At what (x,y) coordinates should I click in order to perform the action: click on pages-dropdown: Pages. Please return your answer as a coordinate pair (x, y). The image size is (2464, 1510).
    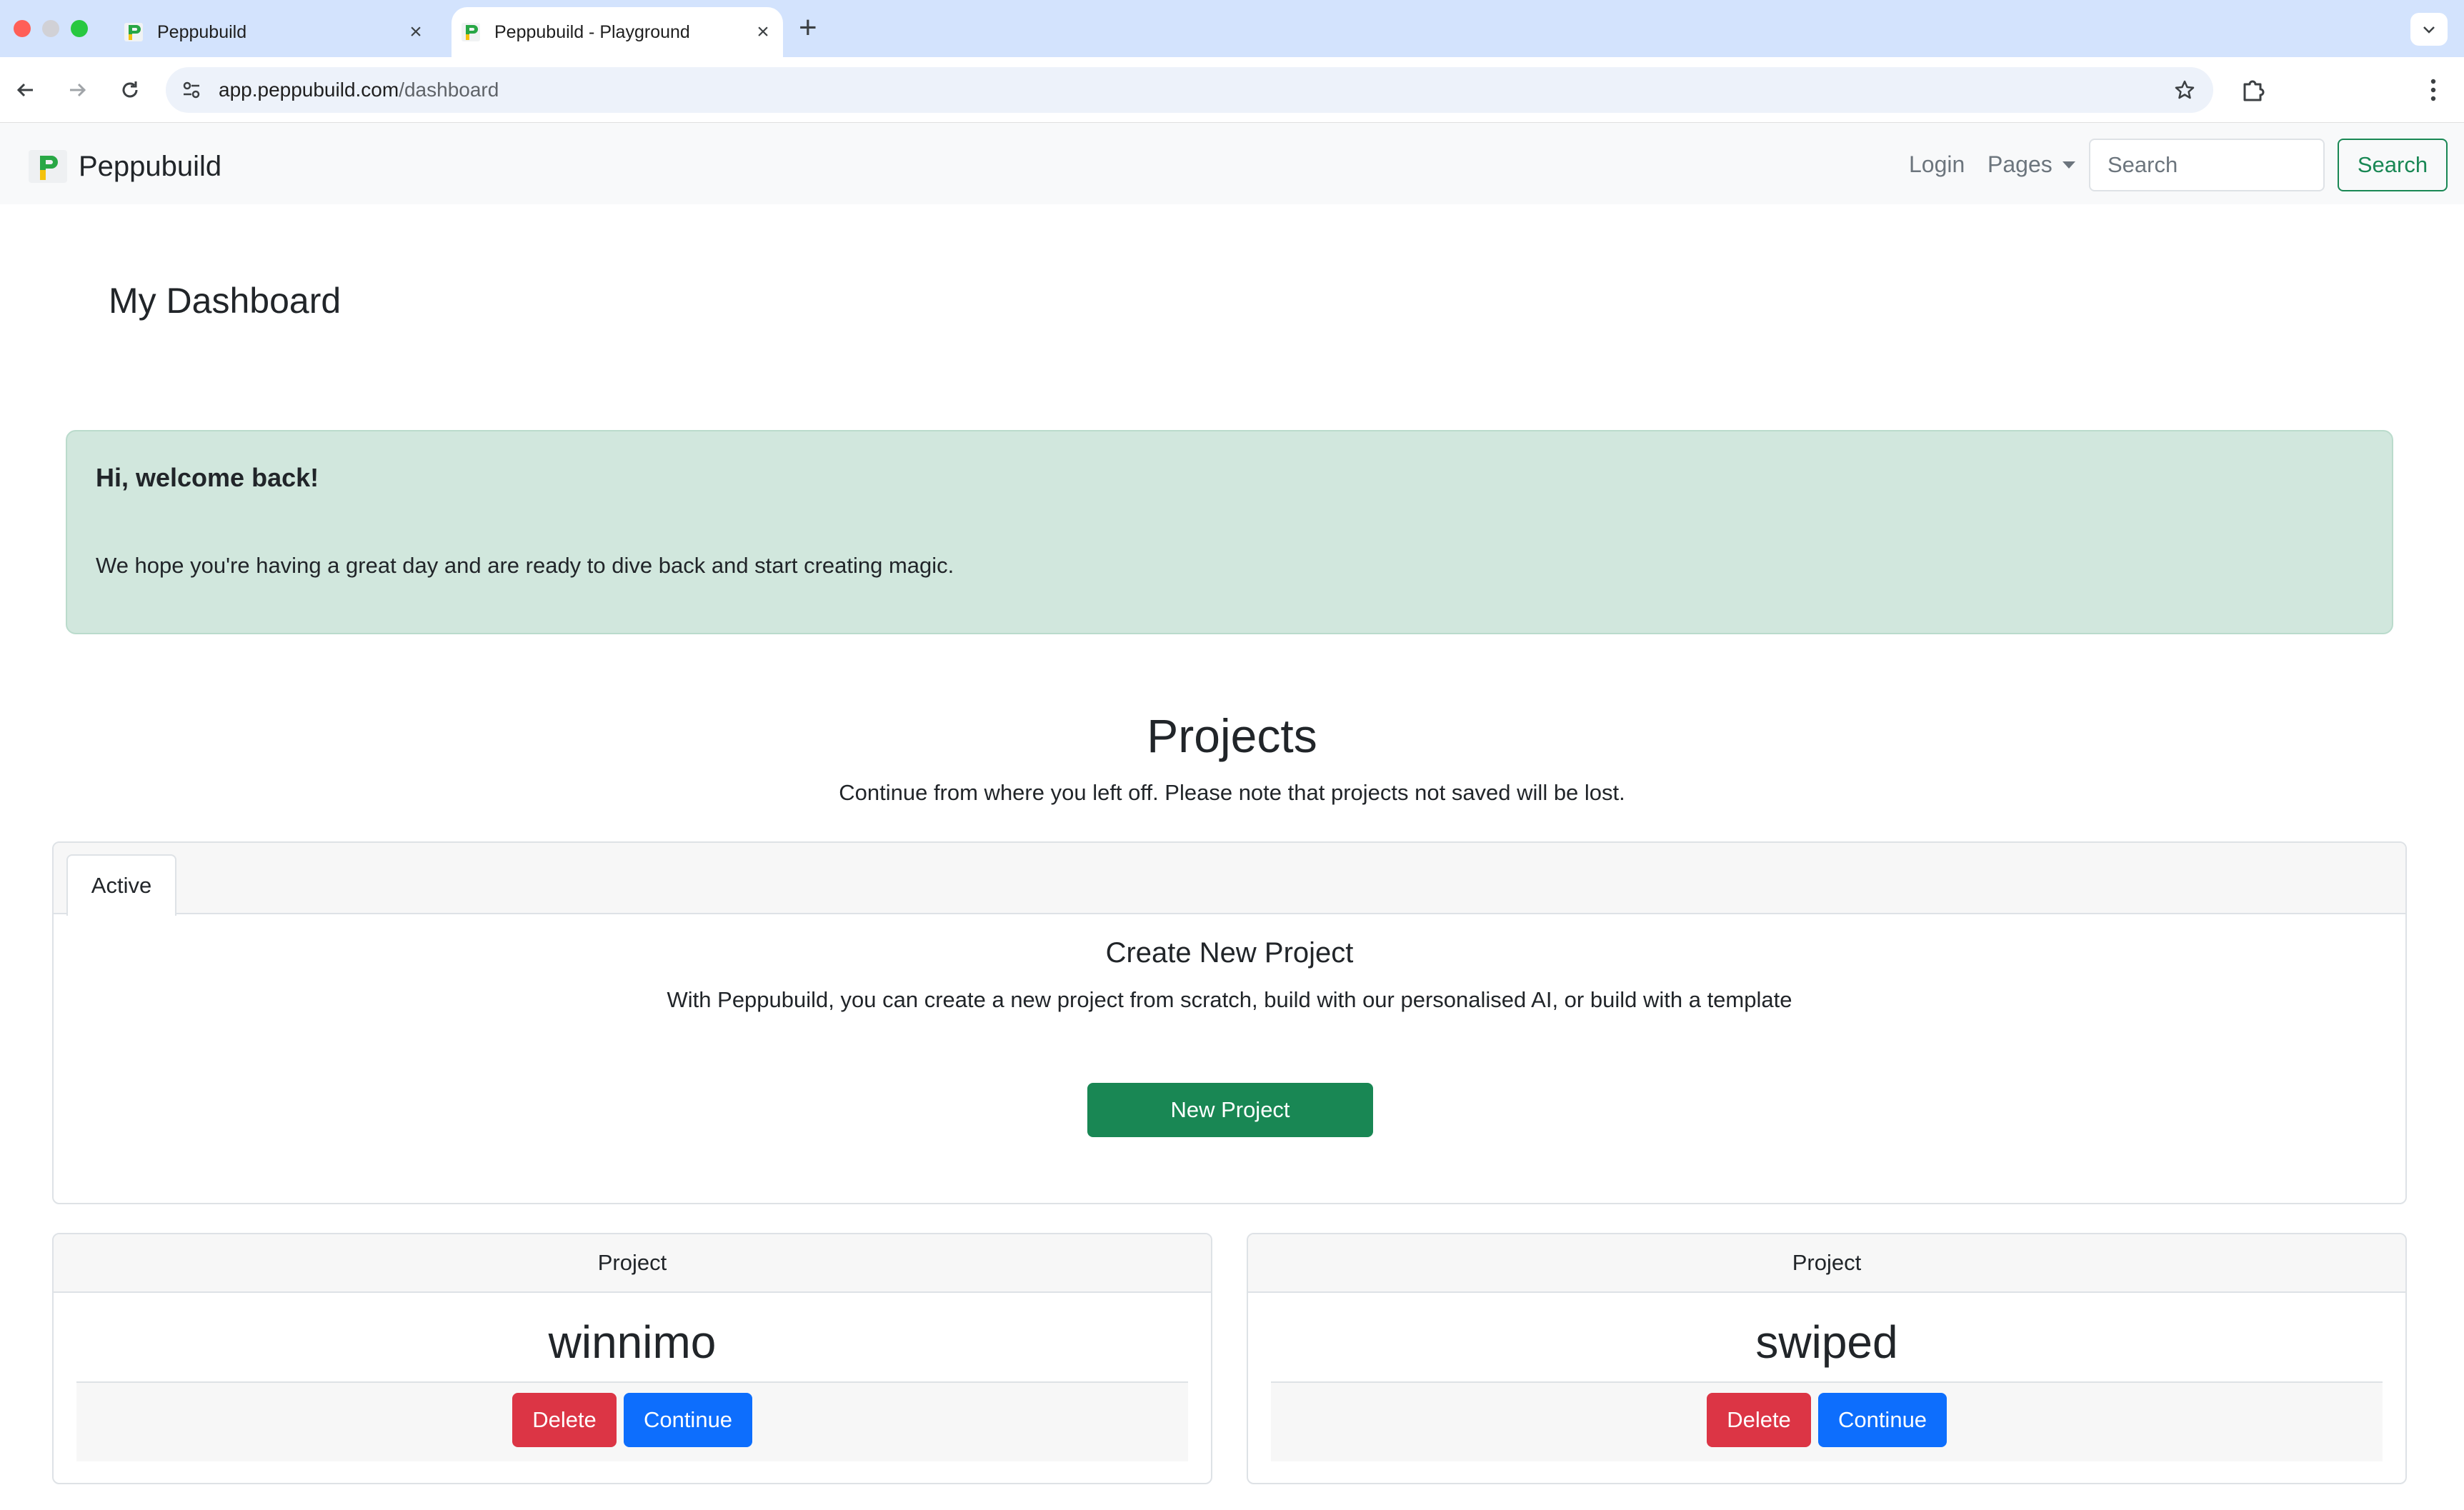
    Looking at the image, I should click on (2031, 164).